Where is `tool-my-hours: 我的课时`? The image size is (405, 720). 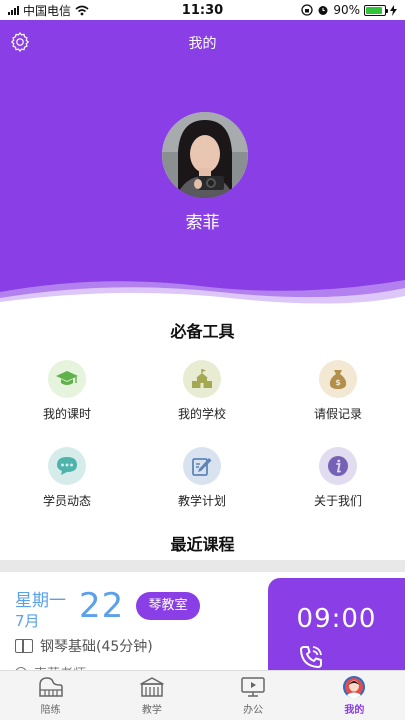 tool-my-hours: 我的课时 is located at coordinates (67, 391).